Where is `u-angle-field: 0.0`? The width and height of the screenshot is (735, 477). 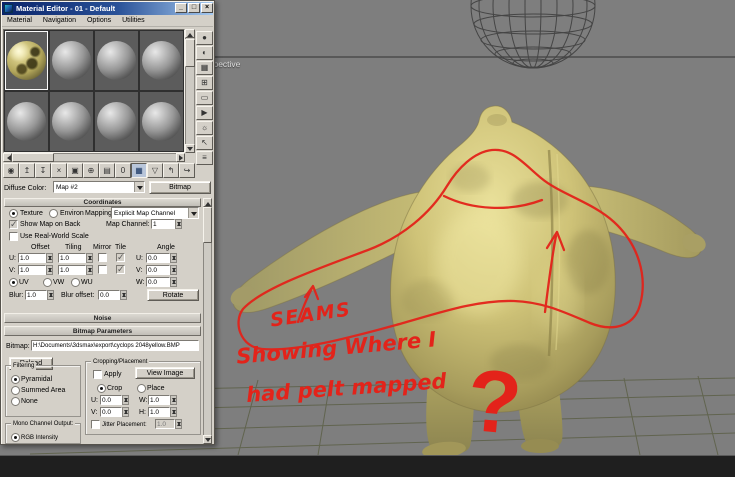 u-angle-field: 0.0 is located at coordinates (158, 258).